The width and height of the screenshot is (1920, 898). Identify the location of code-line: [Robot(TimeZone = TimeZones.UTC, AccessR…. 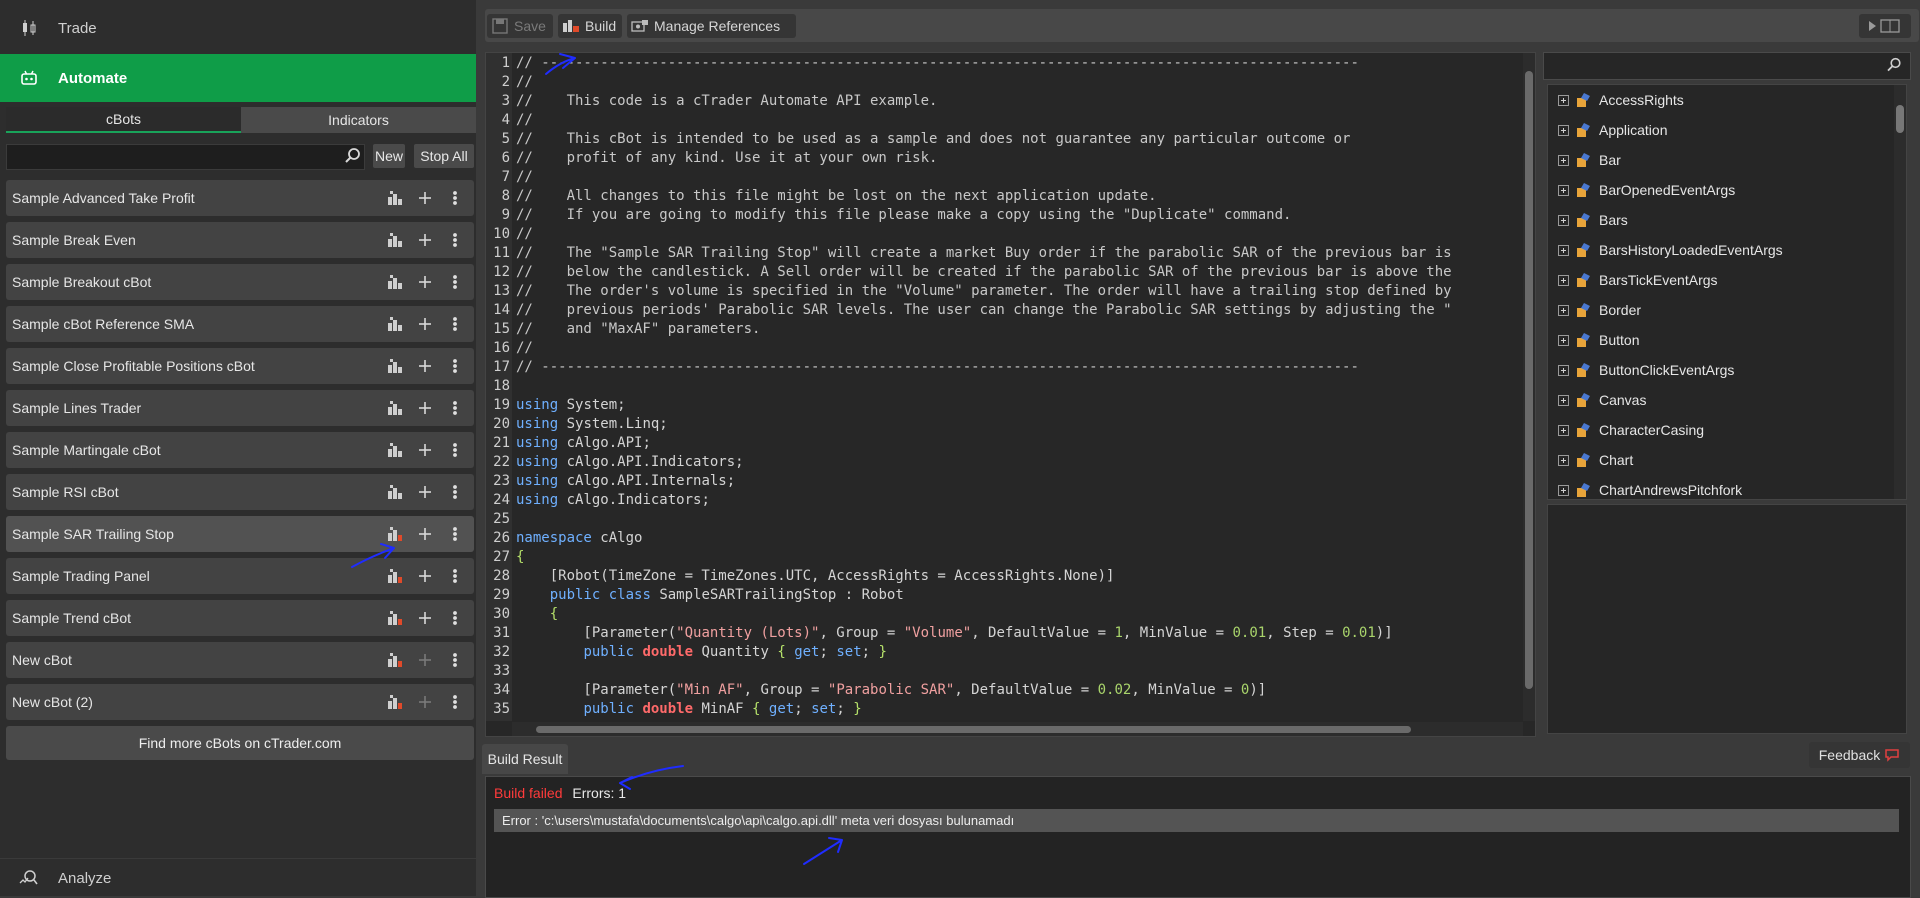
(815, 576).